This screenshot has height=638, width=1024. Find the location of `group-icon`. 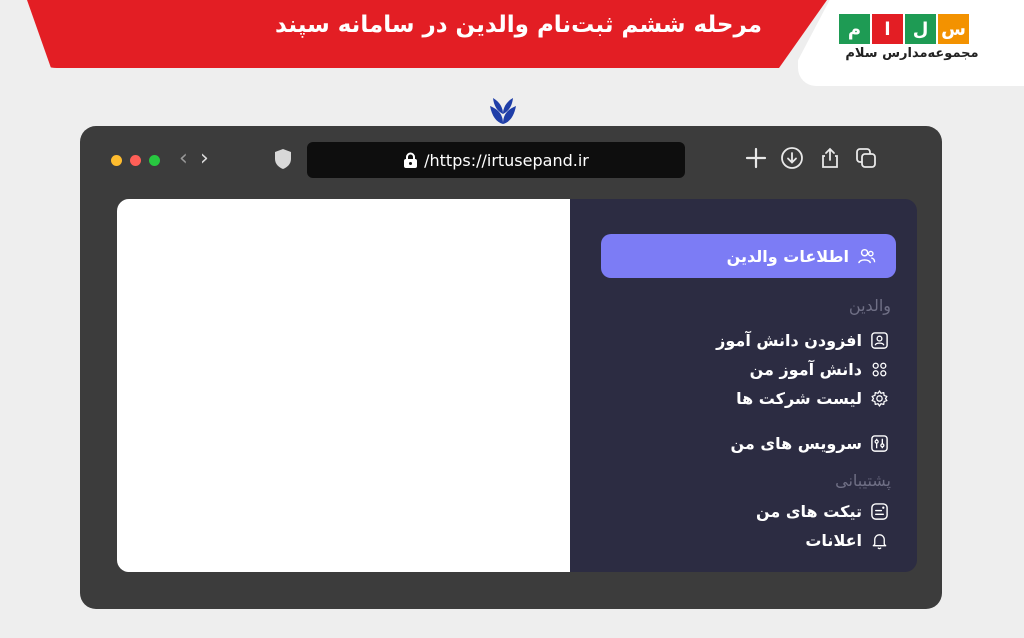

group-icon is located at coordinates (879, 369).